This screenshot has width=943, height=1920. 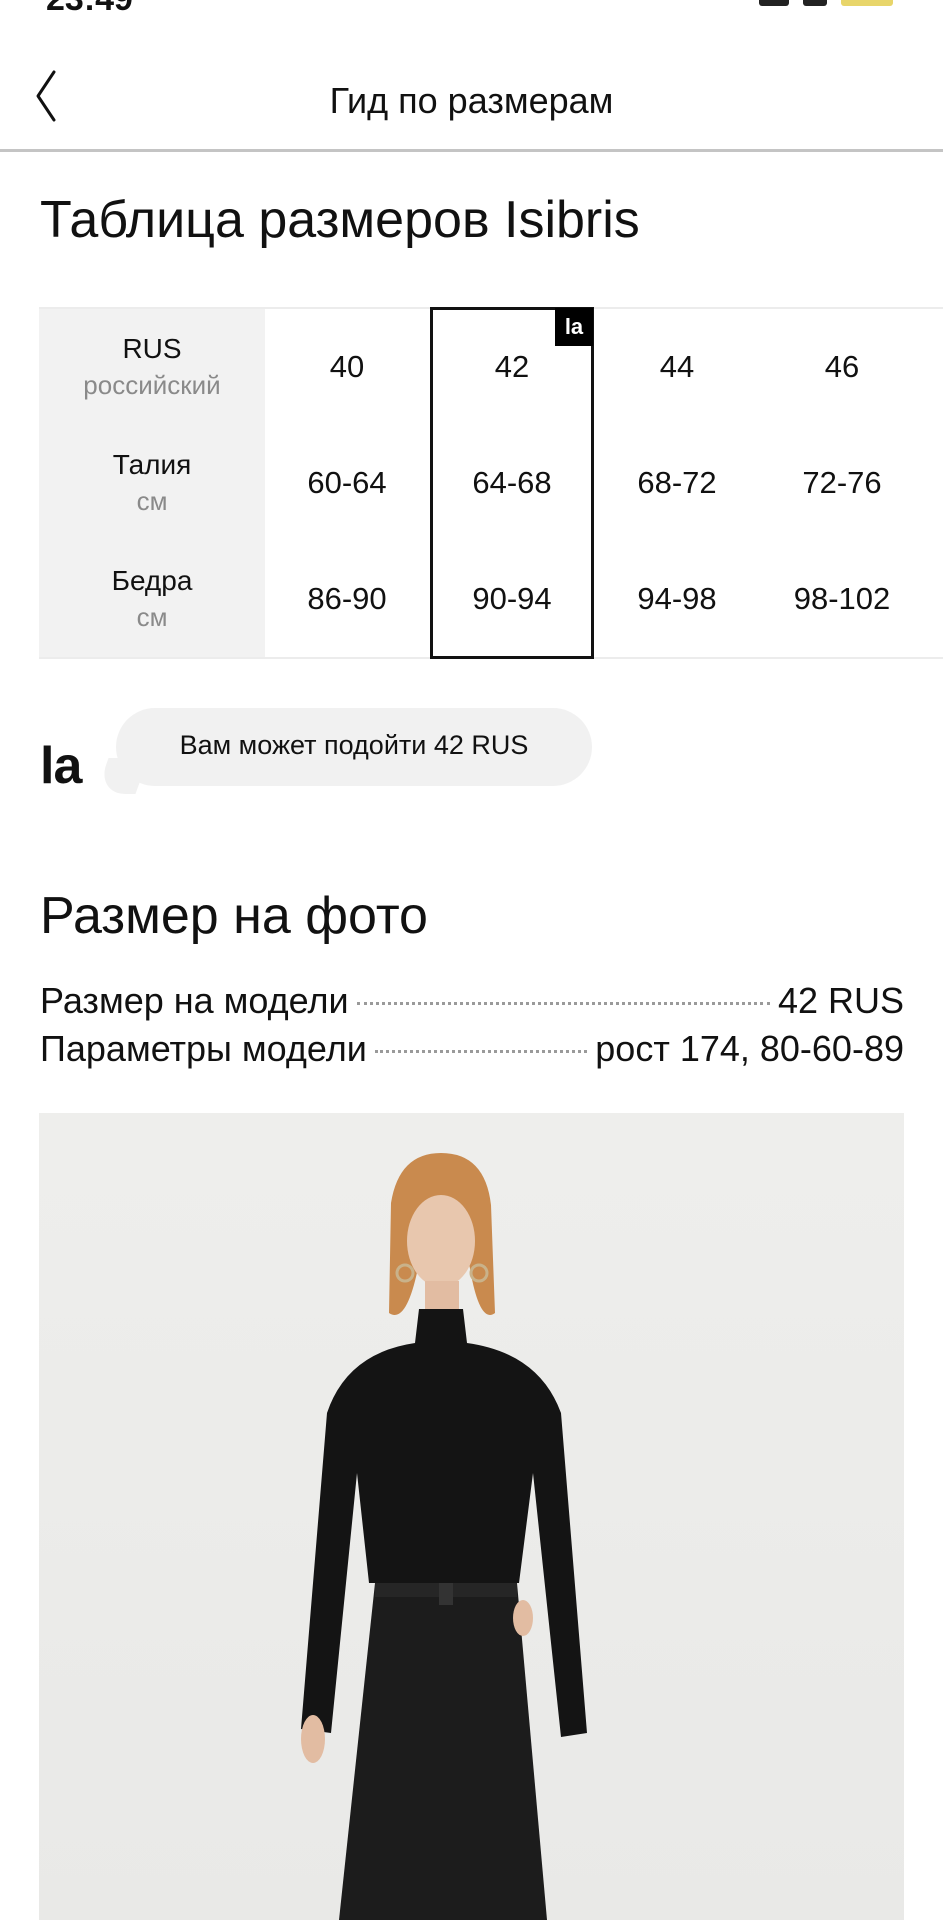 I want to click on row-label-hips: Бедра см, so click(x=152, y=599).